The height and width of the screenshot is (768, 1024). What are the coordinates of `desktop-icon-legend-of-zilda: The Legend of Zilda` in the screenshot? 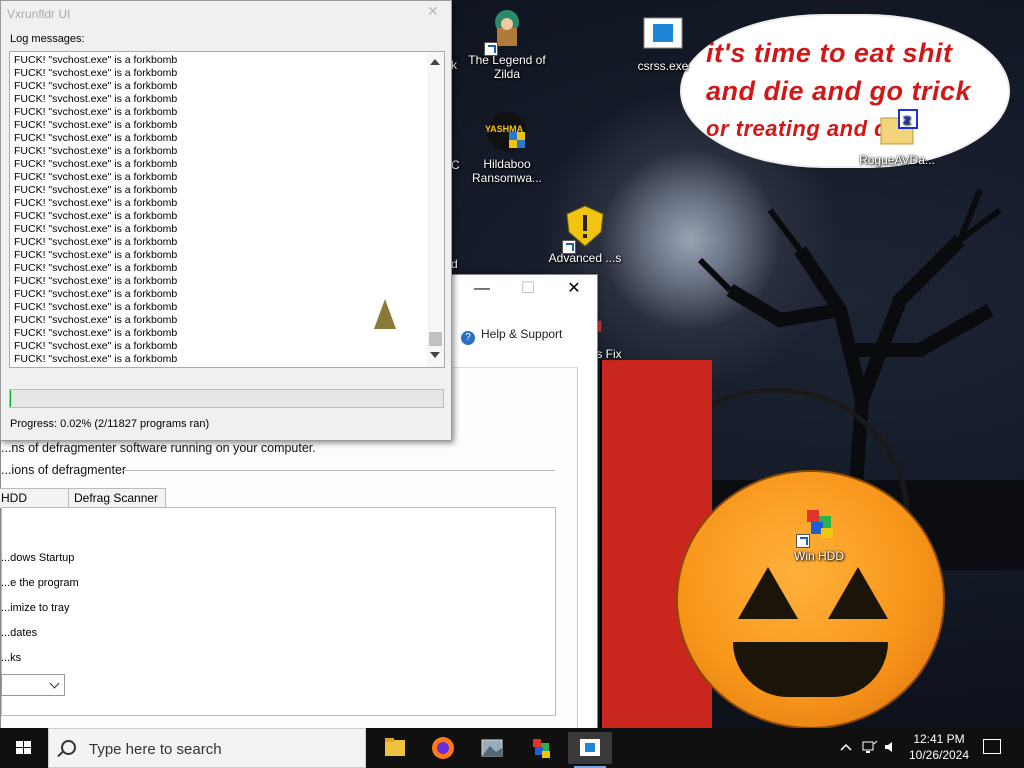 It's located at (507, 43).